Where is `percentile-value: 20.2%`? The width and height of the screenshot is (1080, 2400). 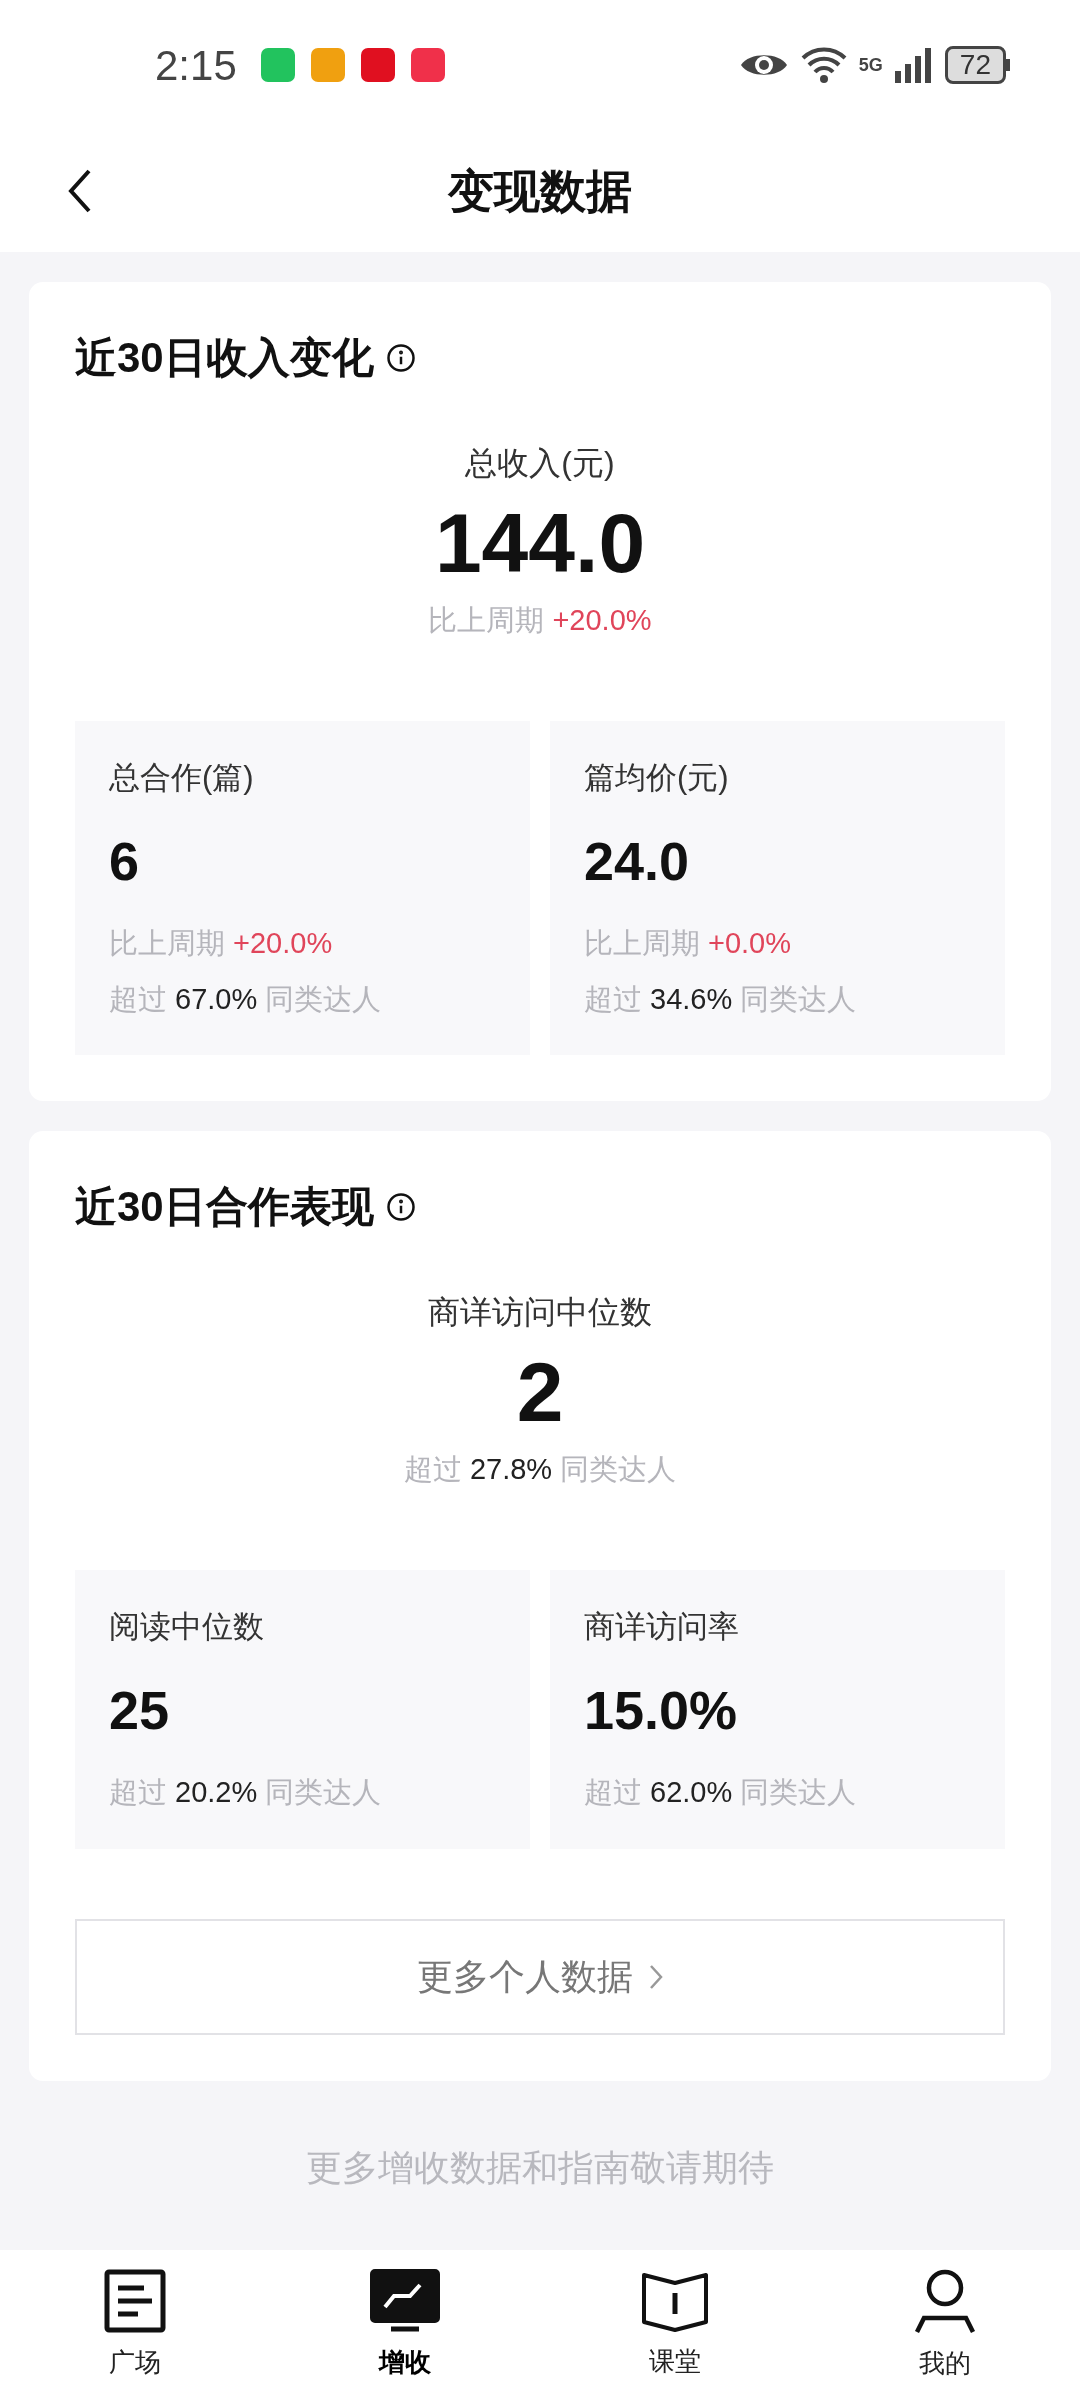
percentile-value: 20.2% is located at coordinates (216, 1792).